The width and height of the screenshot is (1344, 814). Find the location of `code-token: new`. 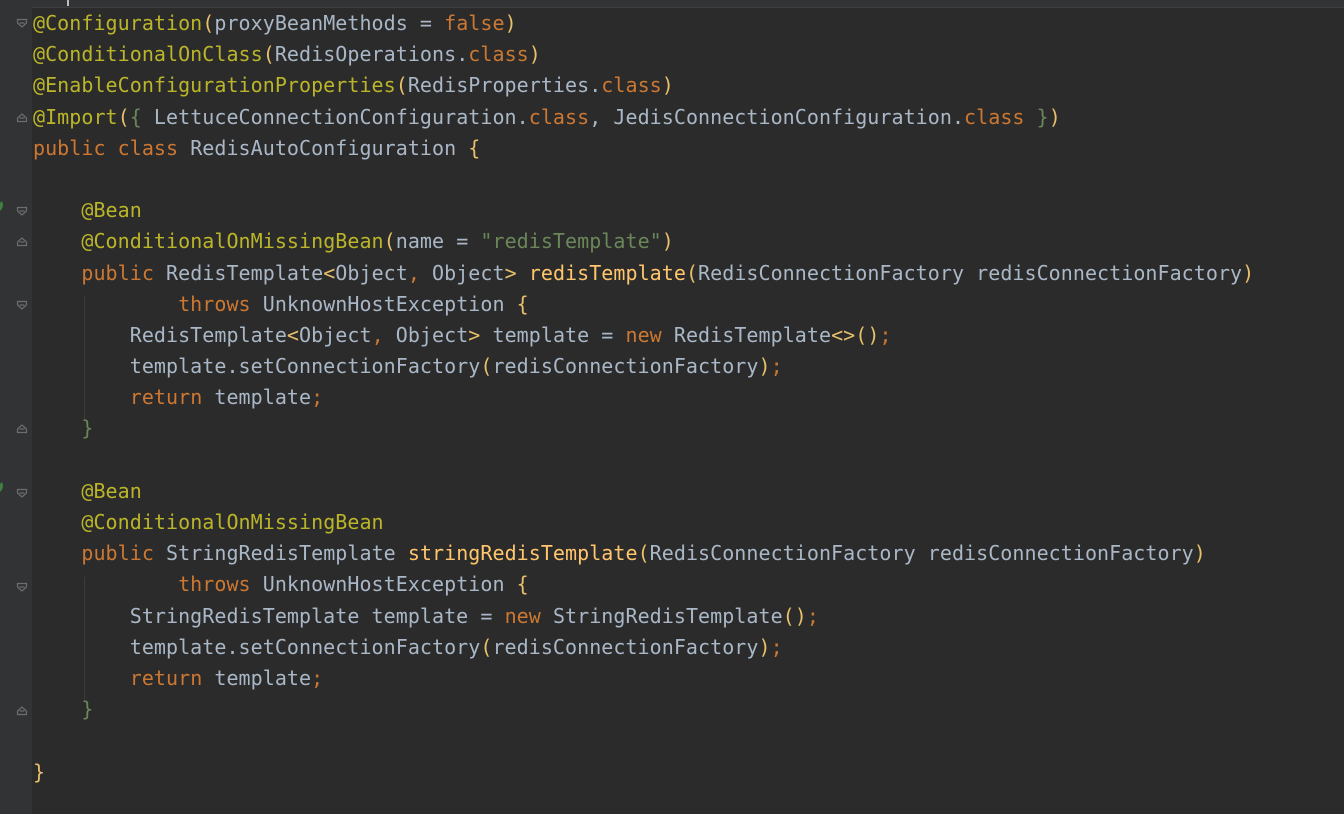

code-token: new is located at coordinates (649, 334).